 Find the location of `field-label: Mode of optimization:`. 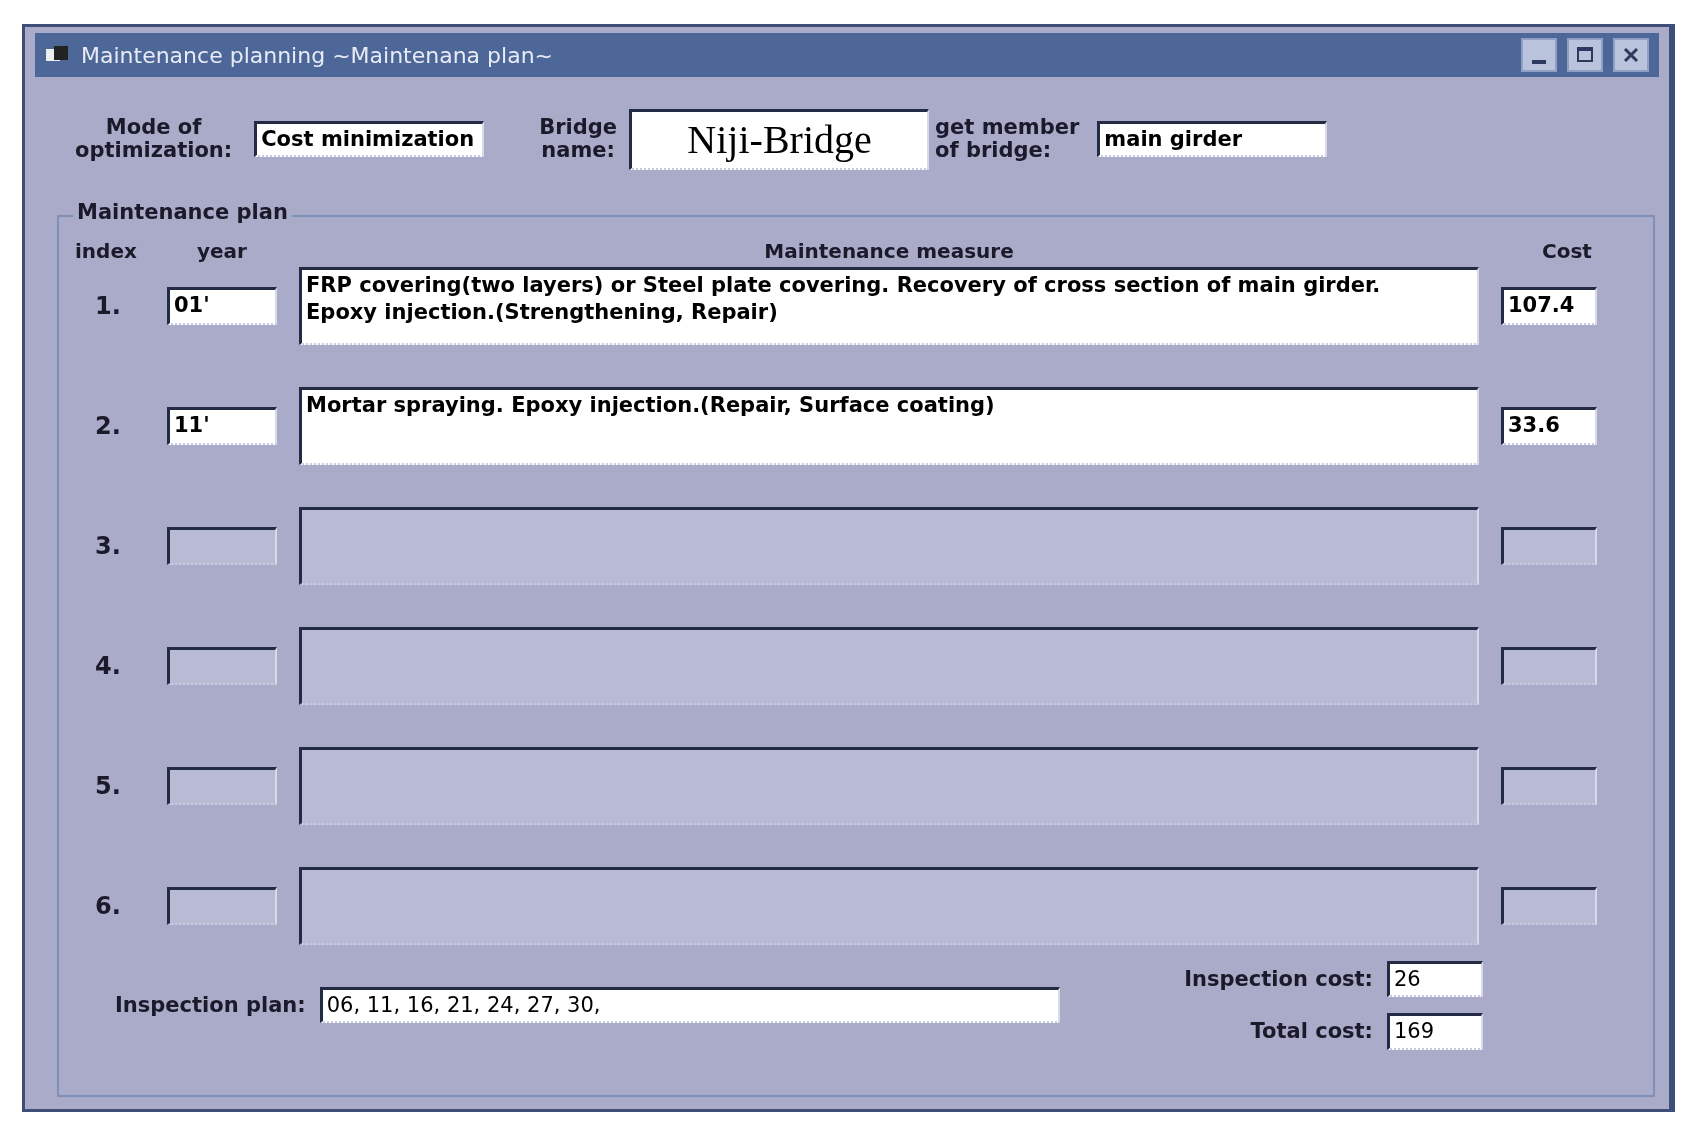

field-label: Mode of optimization: is located at coordinates (154, 139).